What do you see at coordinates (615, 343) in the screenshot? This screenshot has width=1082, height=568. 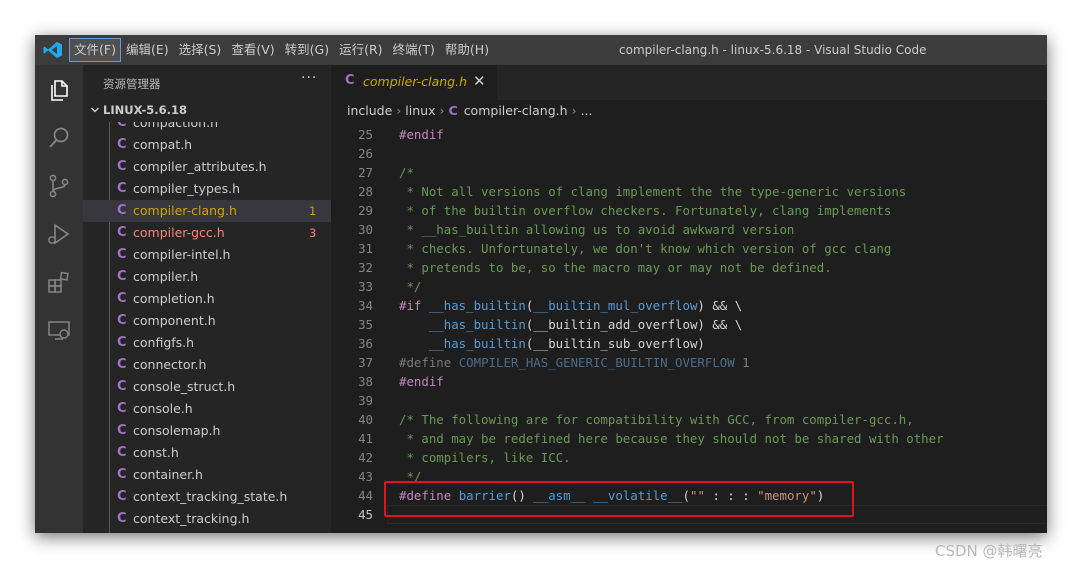 I see `code-token: __builtin_sub_overflow` at bounding box center [615, 343].